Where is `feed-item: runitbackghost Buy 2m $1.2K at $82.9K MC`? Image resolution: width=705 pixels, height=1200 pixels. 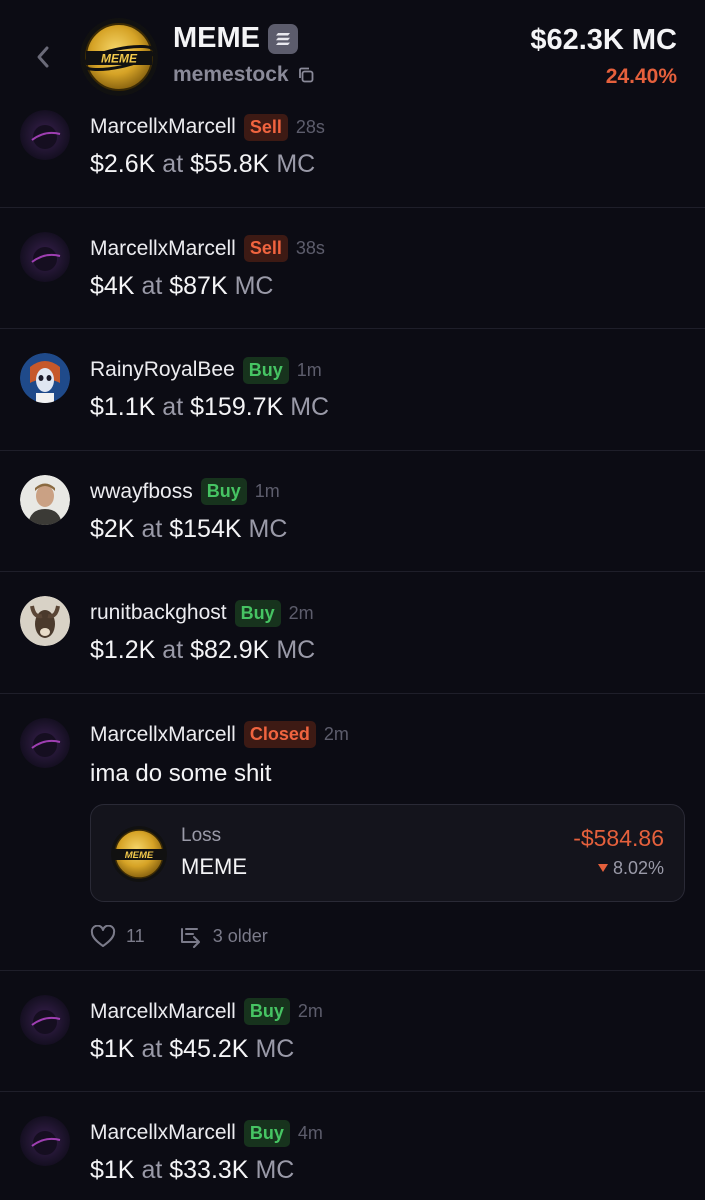 feed-item: runitbackghost Buy 2m $1.2K at $82.9K MC is located at coordinates (352, 633).